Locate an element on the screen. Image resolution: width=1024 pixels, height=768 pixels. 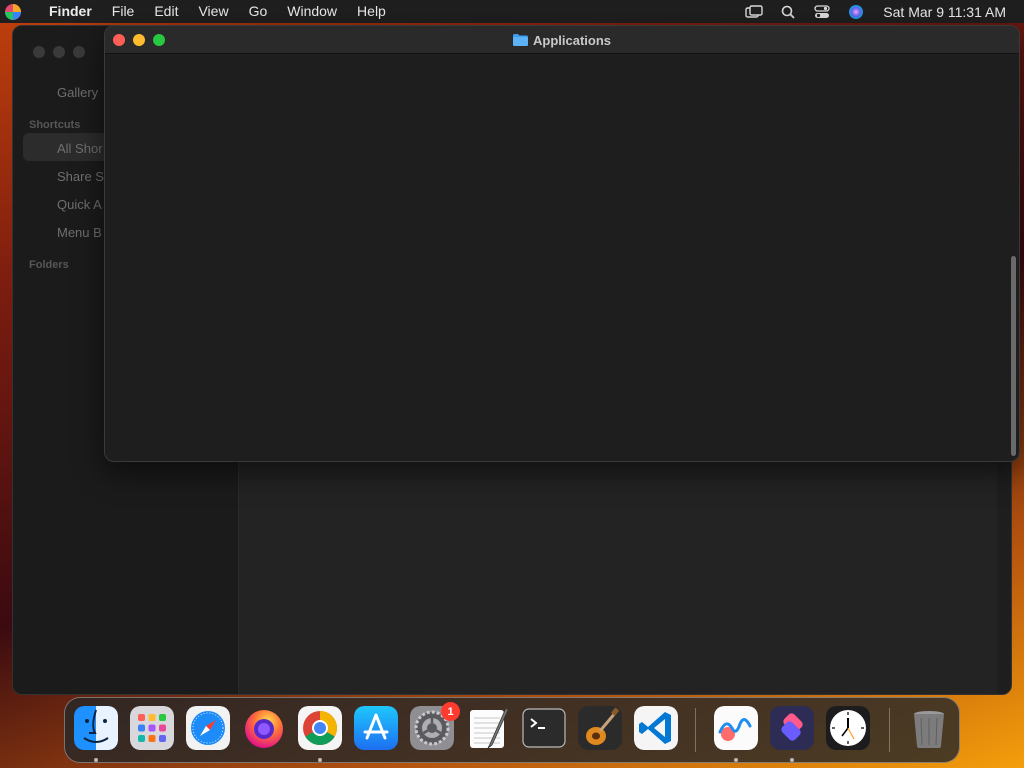
menu-app-name: Finder is located at coordinates (70, 11).